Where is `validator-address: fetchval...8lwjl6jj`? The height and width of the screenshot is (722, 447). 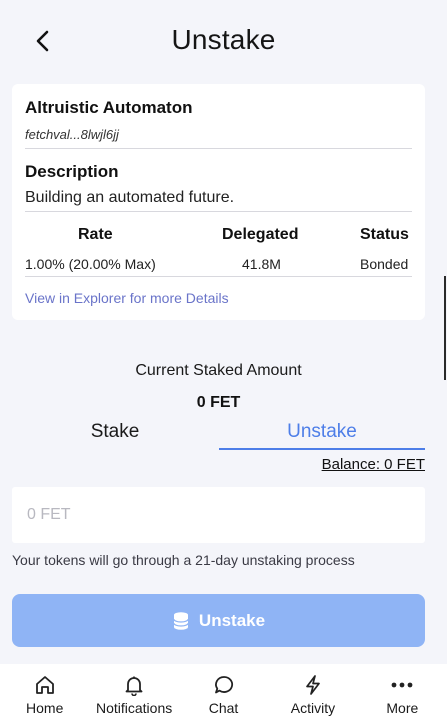
validator-address: fetchval...8lwjl6jj is located at coordinates (72, 134).